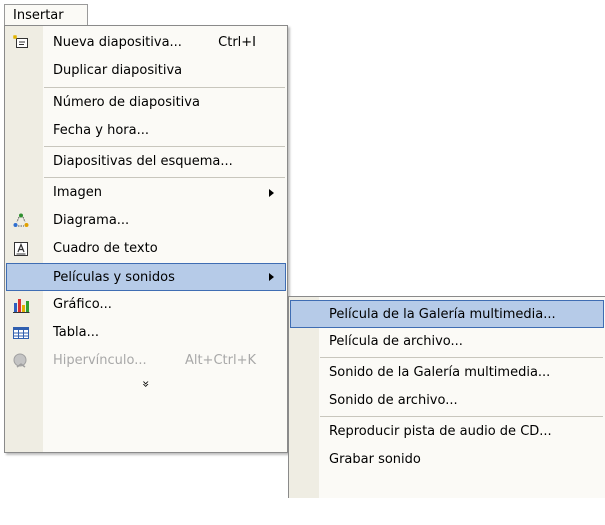 This screenshot has height=525, width=605. What do you see at coordinates (20, 41) in the screenshot?
I see `new-slide-icon` at bounding box center [20, 41].